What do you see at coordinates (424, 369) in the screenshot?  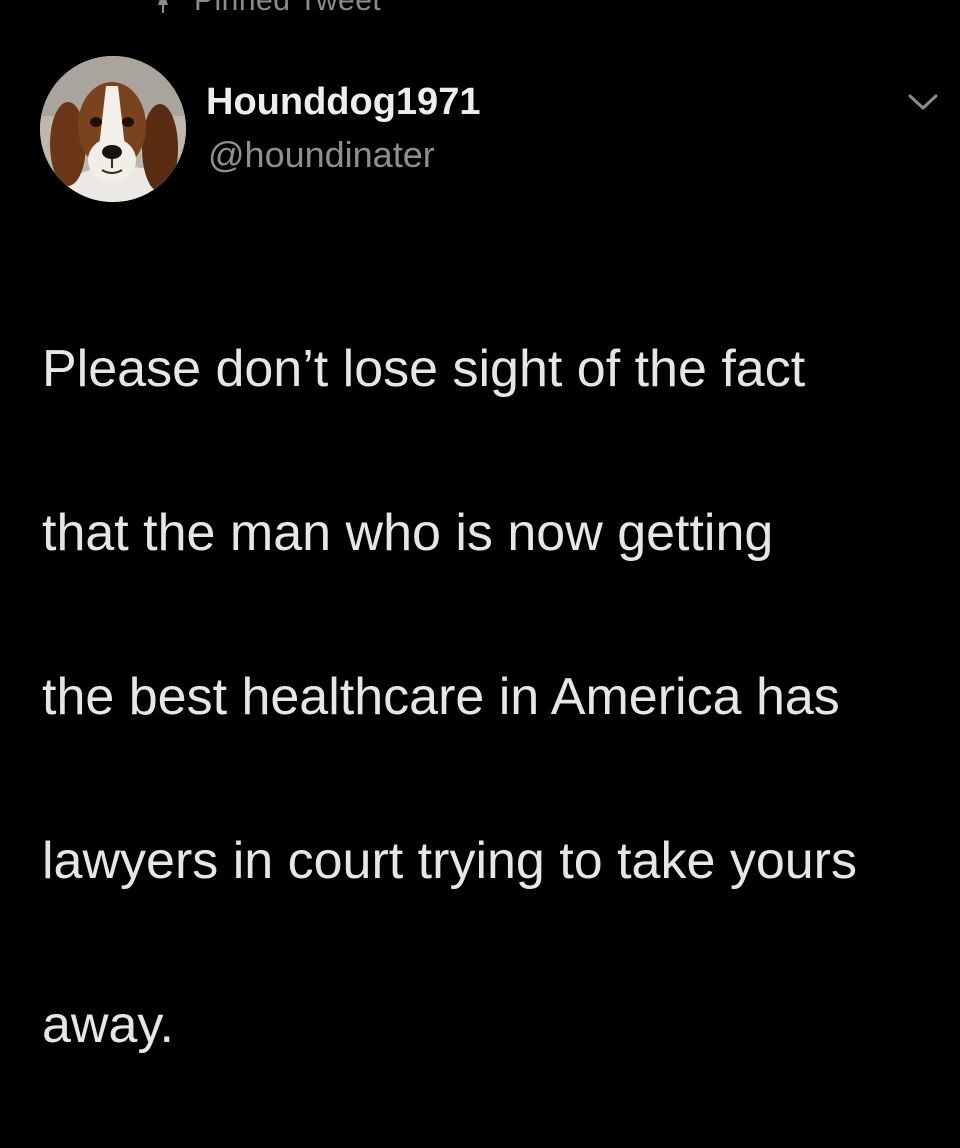 I see `tweet-text-line: Please don’t lose sight of the fact` at bounding box center [424, 369].